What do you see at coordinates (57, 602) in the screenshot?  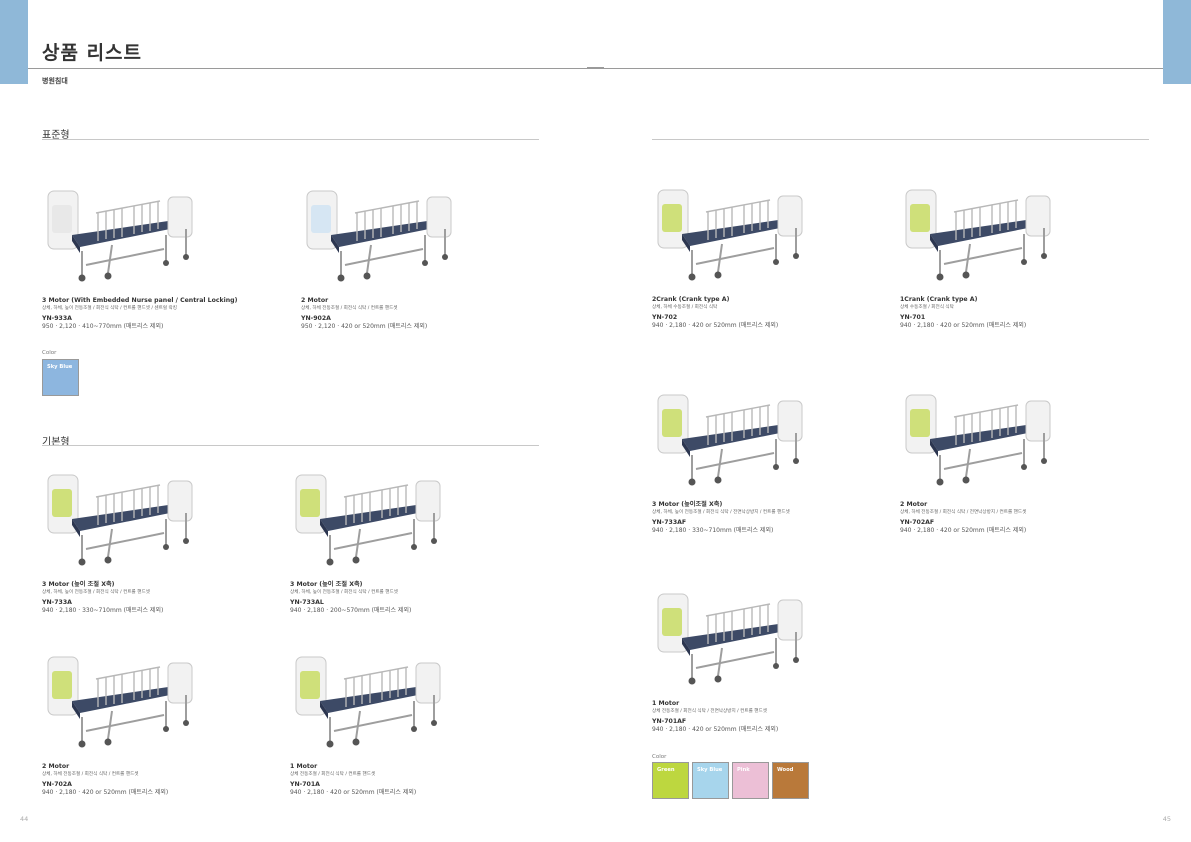 I see `product-model: YN-733A` at bounding box center [57, 602].